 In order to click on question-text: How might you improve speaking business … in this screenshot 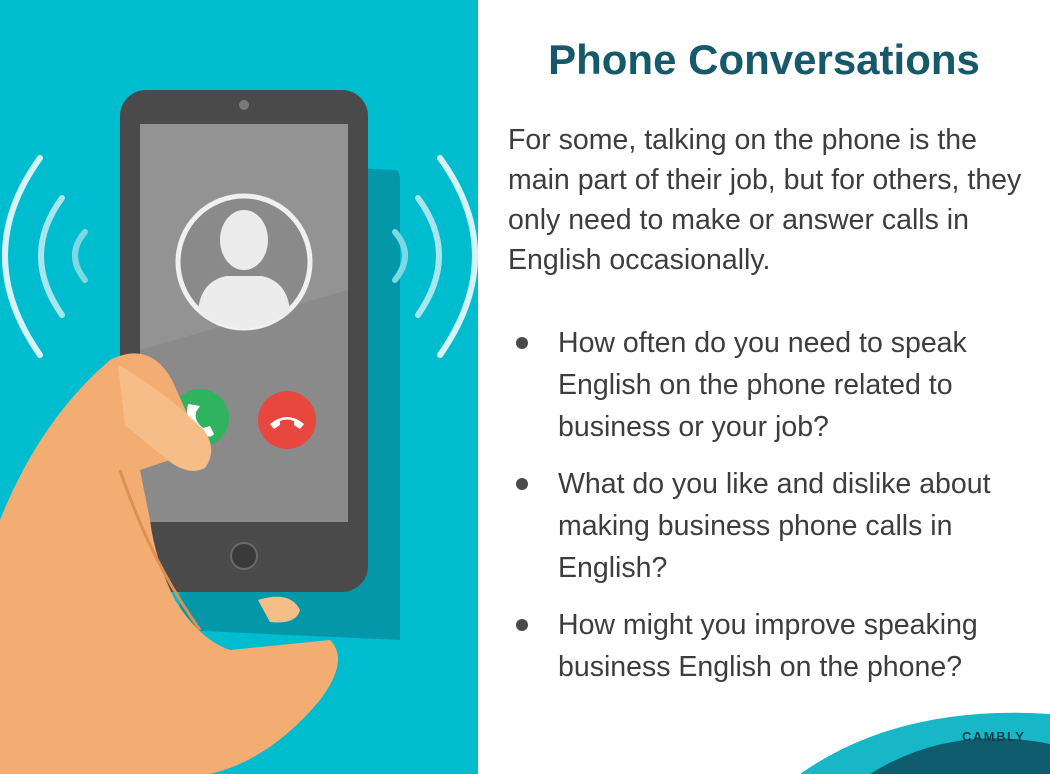, I will do `click(768, 646)`.